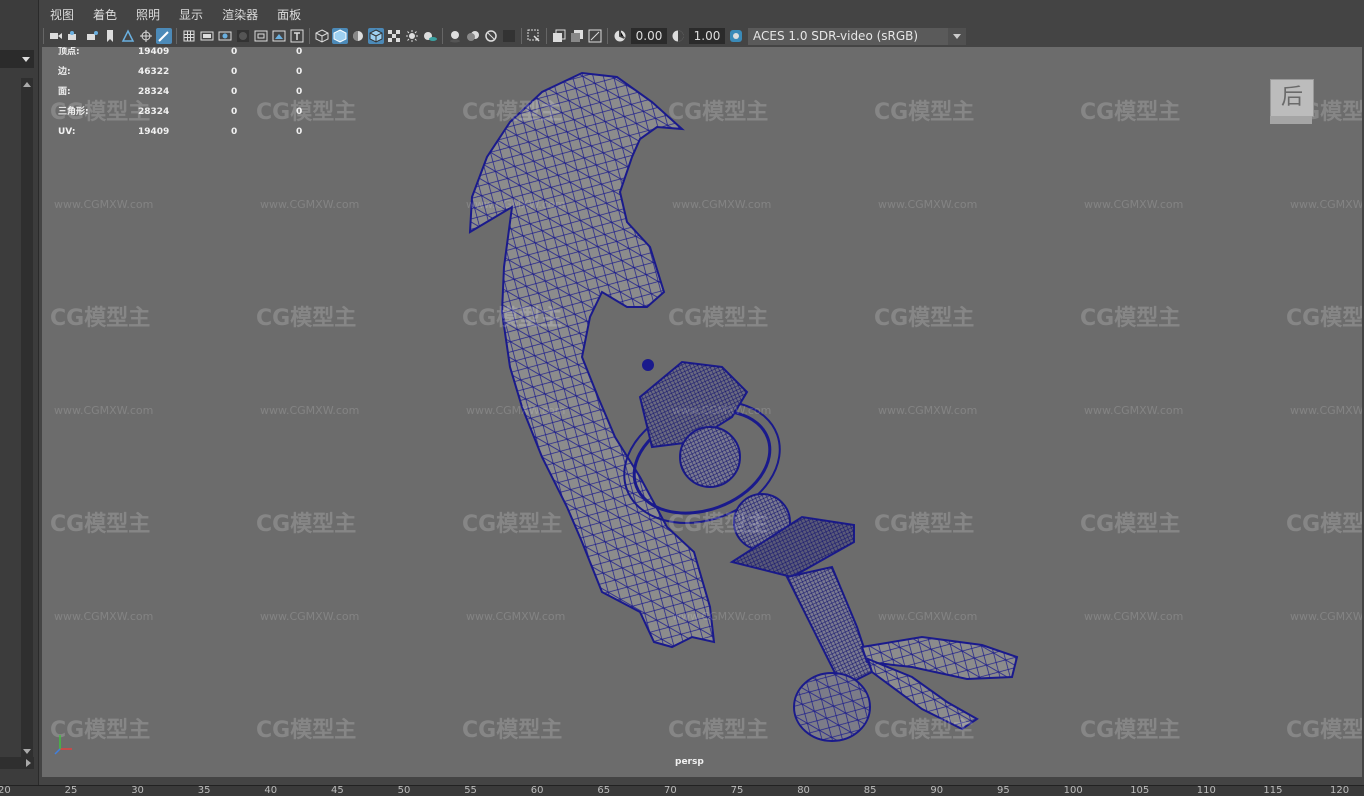 This screenshot has width=1364, height=796. What do you see at coordinates (164, 36) in the screenshot?
I see `grease-pencil-icon` at bounding box center [164, 36].